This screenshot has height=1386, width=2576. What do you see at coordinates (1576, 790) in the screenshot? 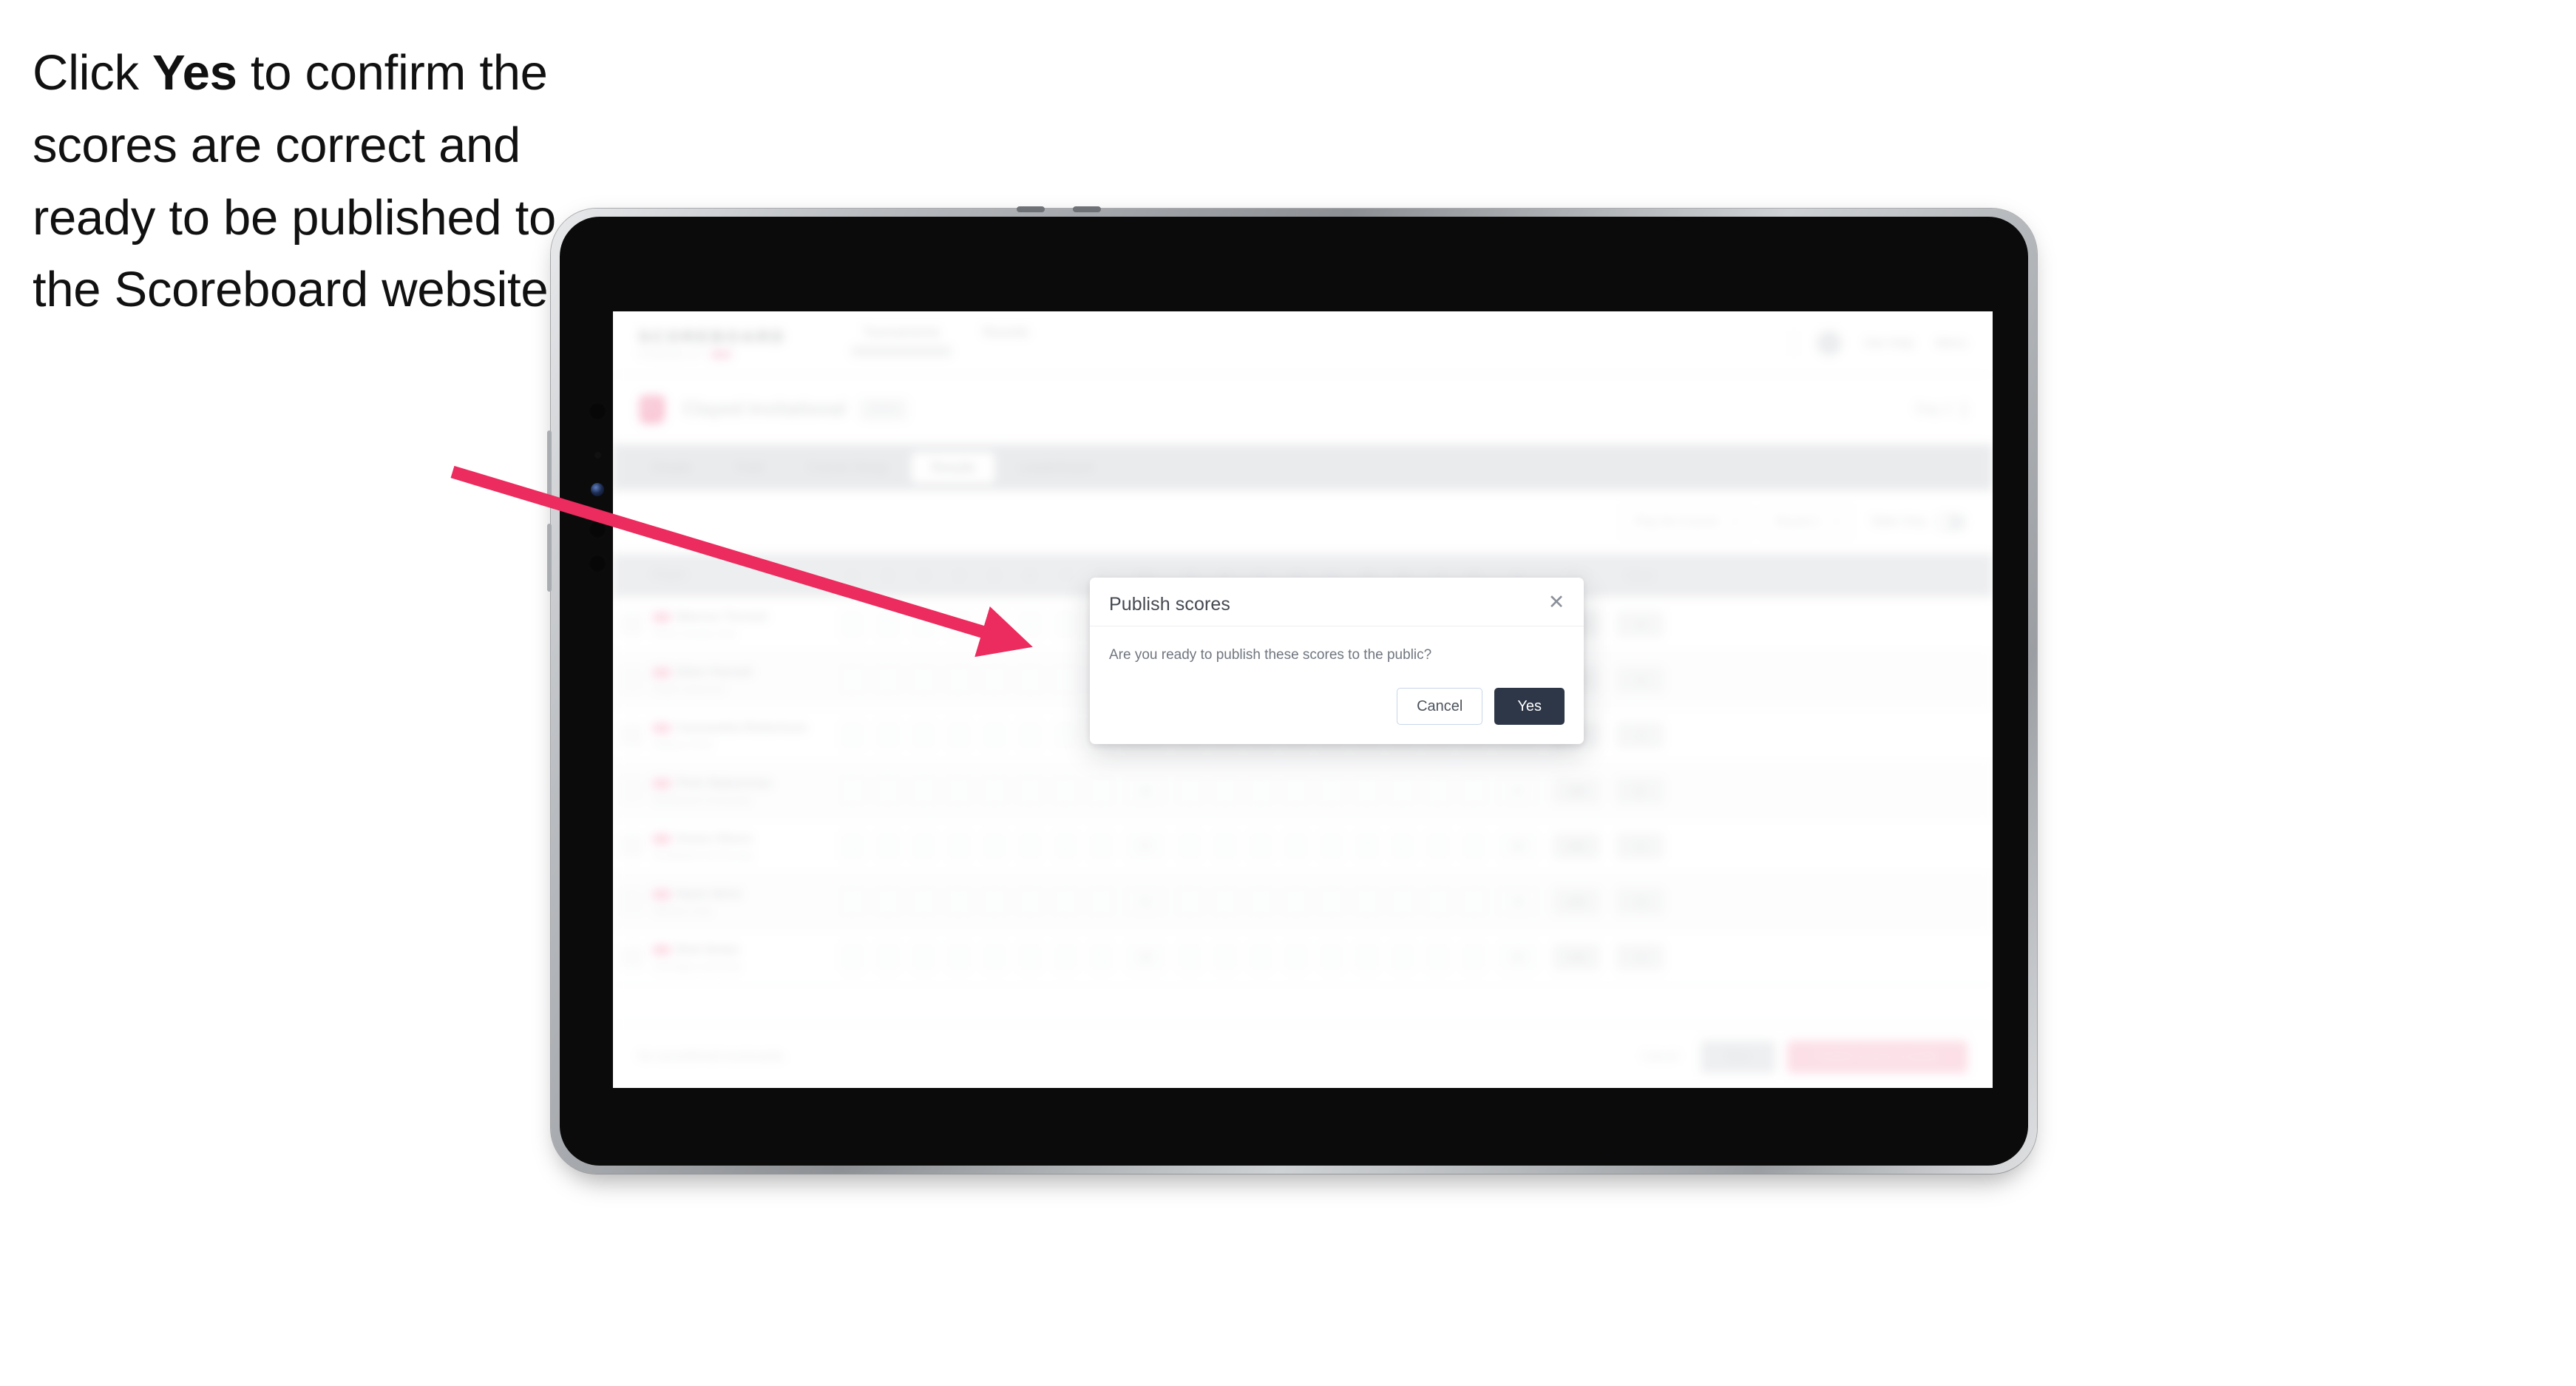
I see `total-cell: 140` at bounding box center [1576, 790].